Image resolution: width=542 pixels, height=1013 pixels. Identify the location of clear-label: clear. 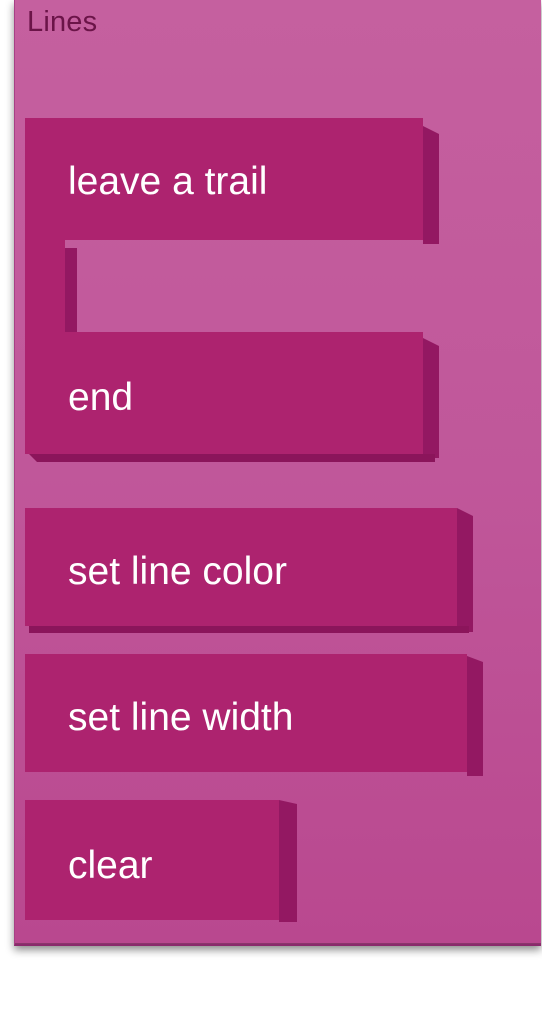
(110, 865).